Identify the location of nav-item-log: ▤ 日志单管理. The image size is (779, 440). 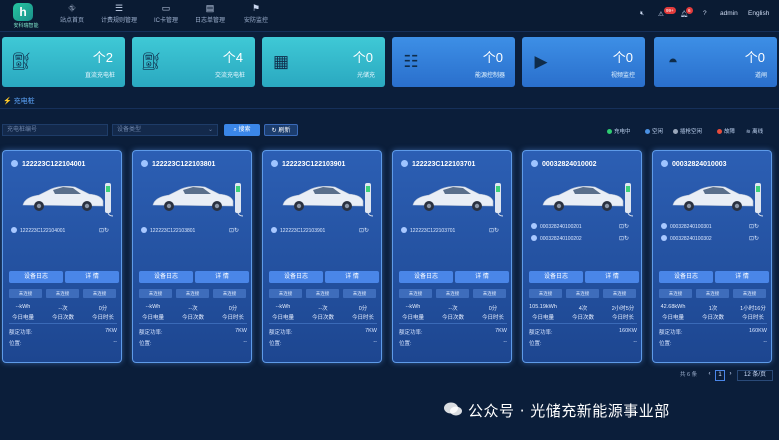
(210, 17).